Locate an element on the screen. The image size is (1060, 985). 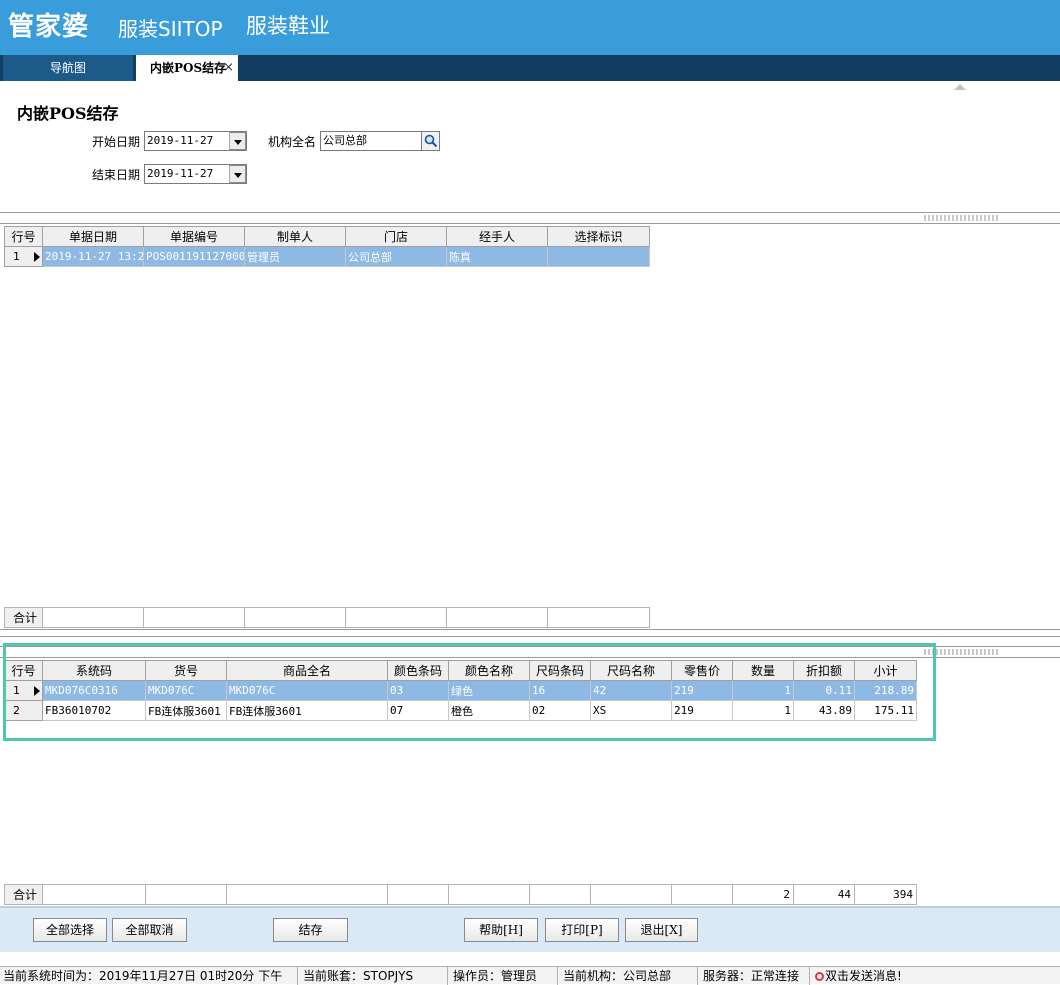
start-date-value: 2019-11-27 is located at coordinates (180, 140).